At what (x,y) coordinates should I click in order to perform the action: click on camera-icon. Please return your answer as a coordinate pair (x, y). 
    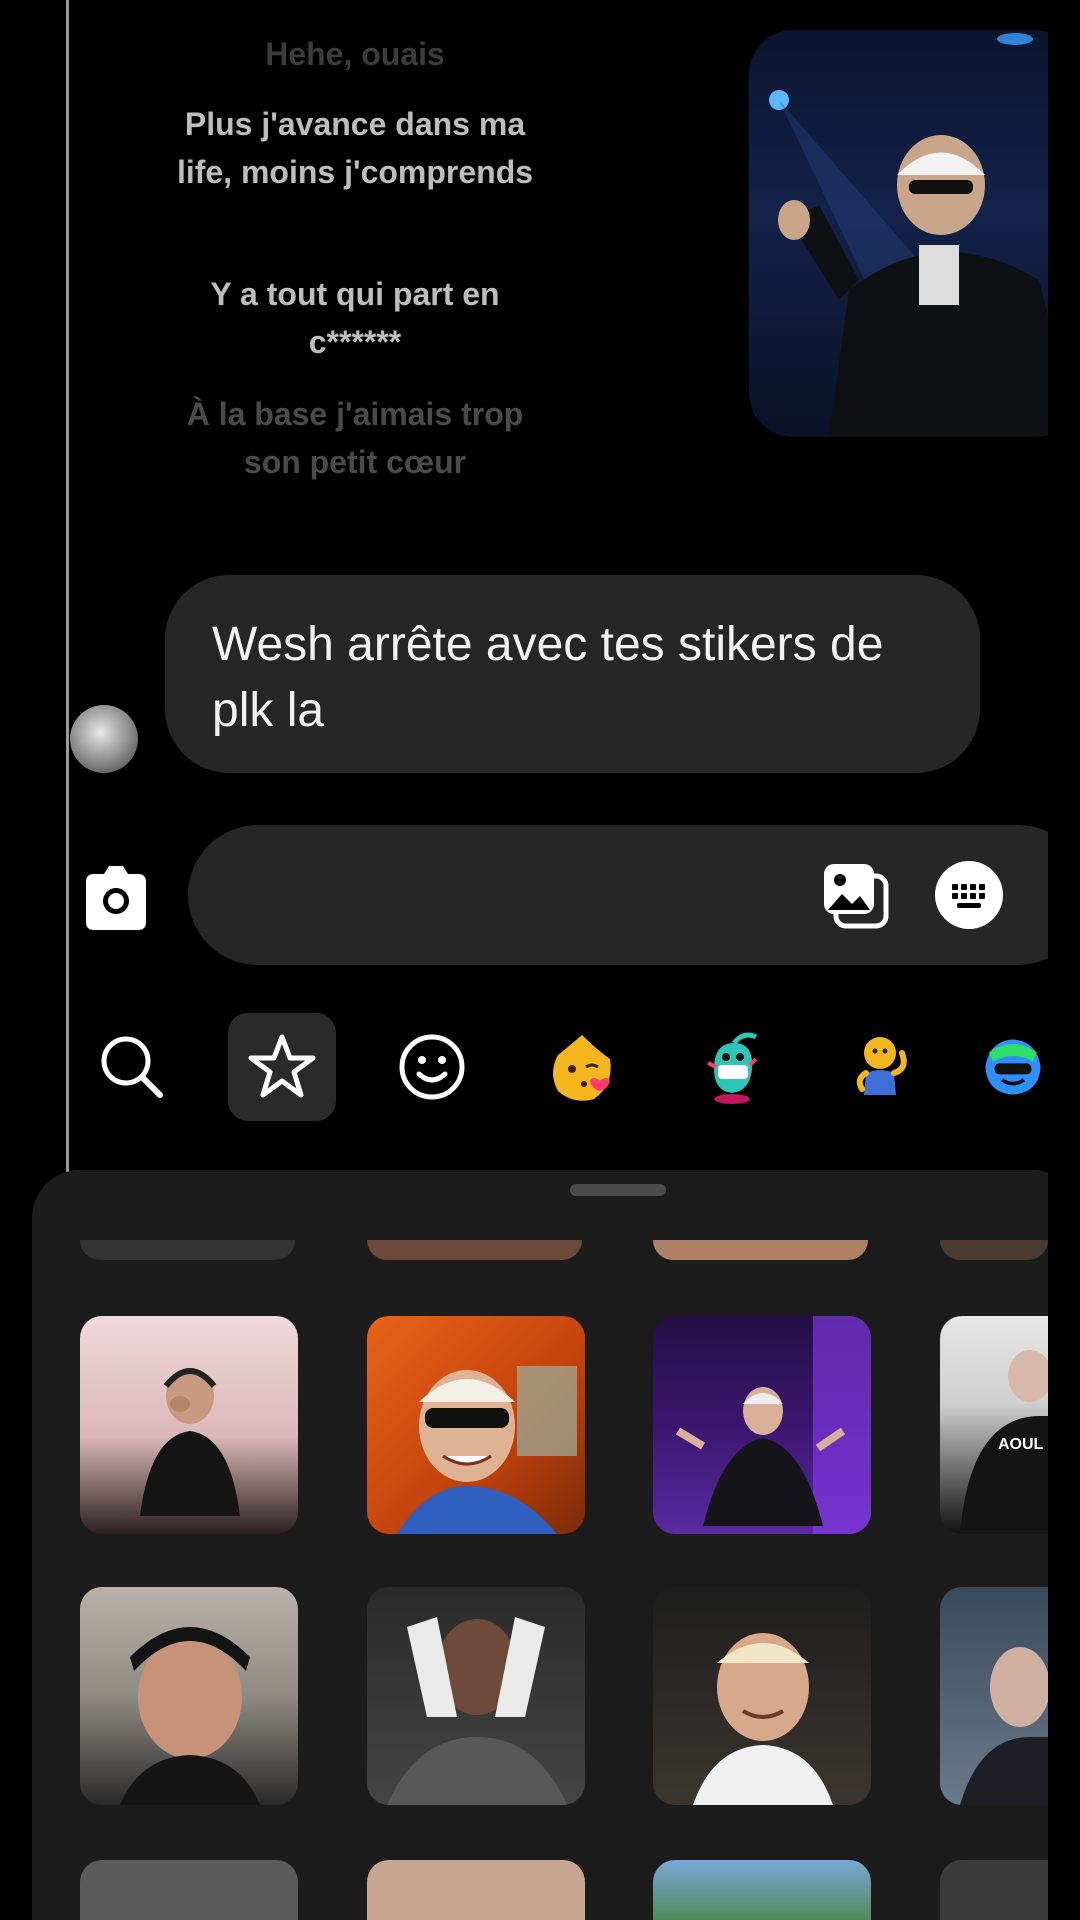
    Looking at the image, I should click on (116, 898).